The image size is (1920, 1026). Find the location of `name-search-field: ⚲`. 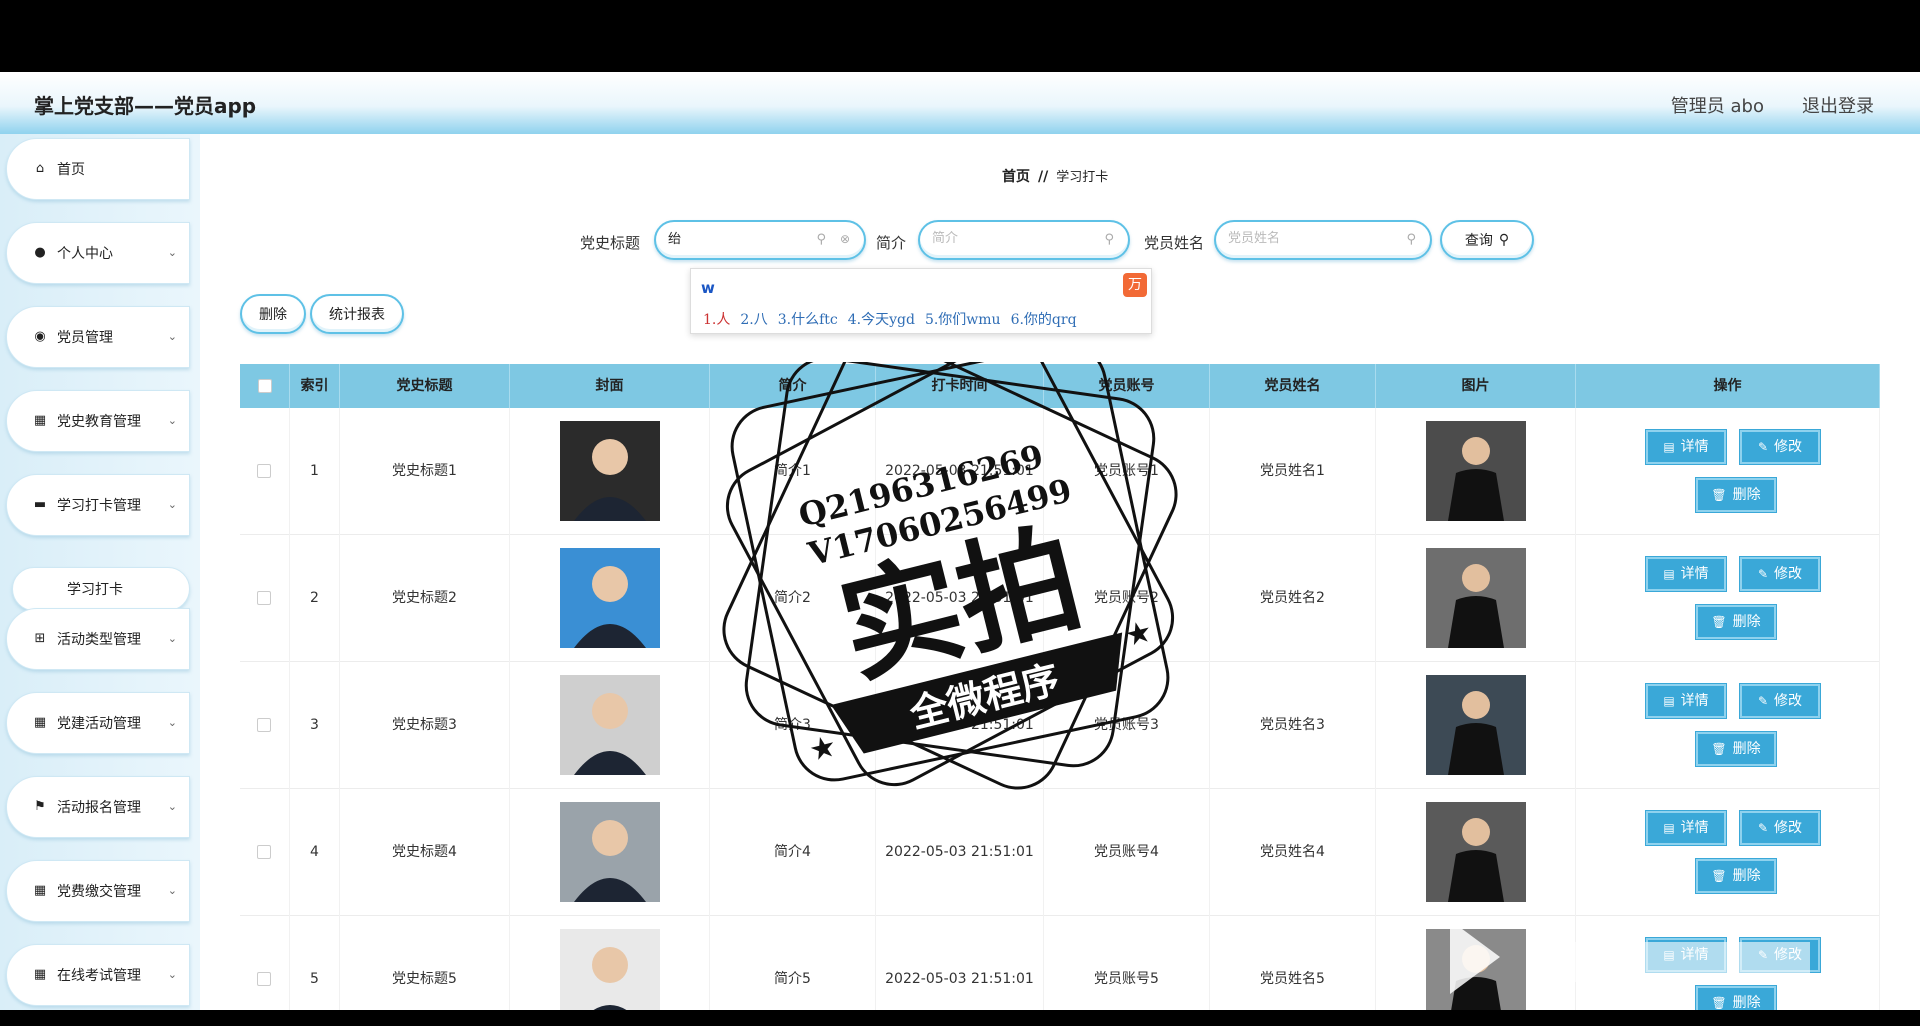

name-search-field: ⚲ is located at coordinates (1323, 240).